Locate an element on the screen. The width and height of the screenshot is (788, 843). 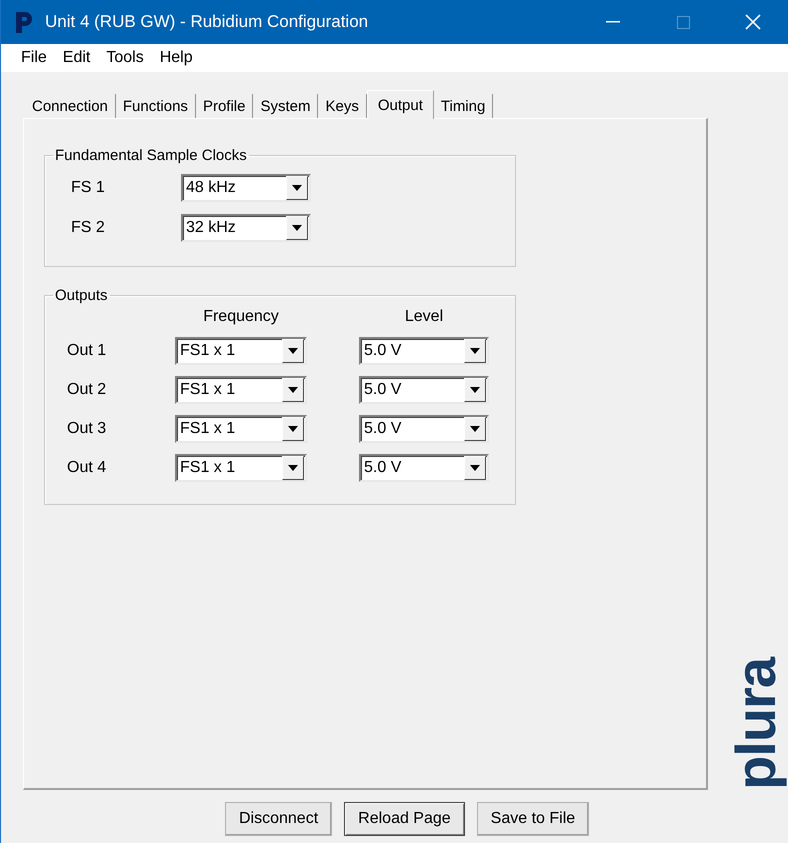
field-label: Out 1 is located at coordinates (87, 351).